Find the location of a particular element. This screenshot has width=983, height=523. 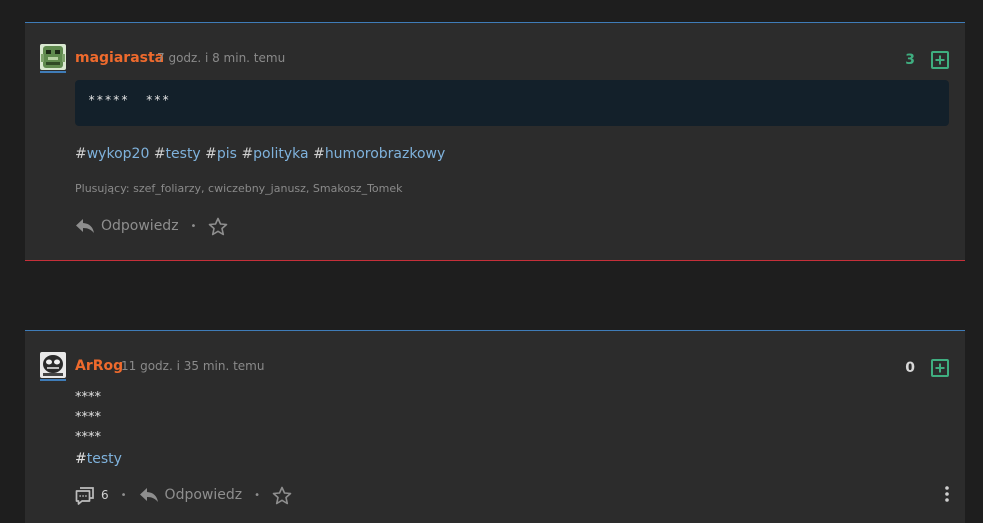

vote-count: 0 is located at coordinates (910, 368).